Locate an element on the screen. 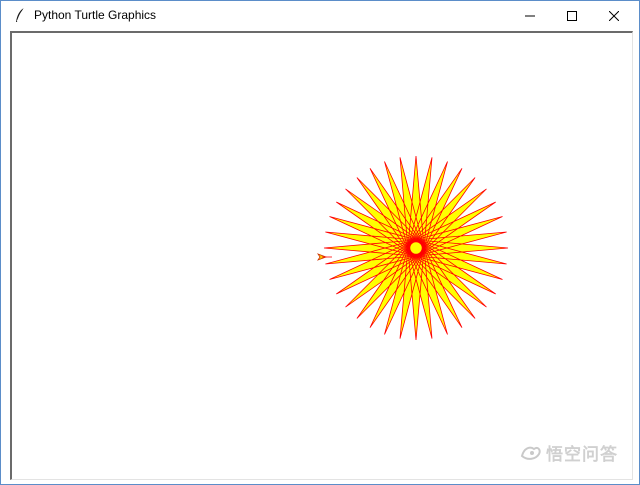 This screenshot has height=485, width=640. star-center-dot is located at coordinates (416, 248).